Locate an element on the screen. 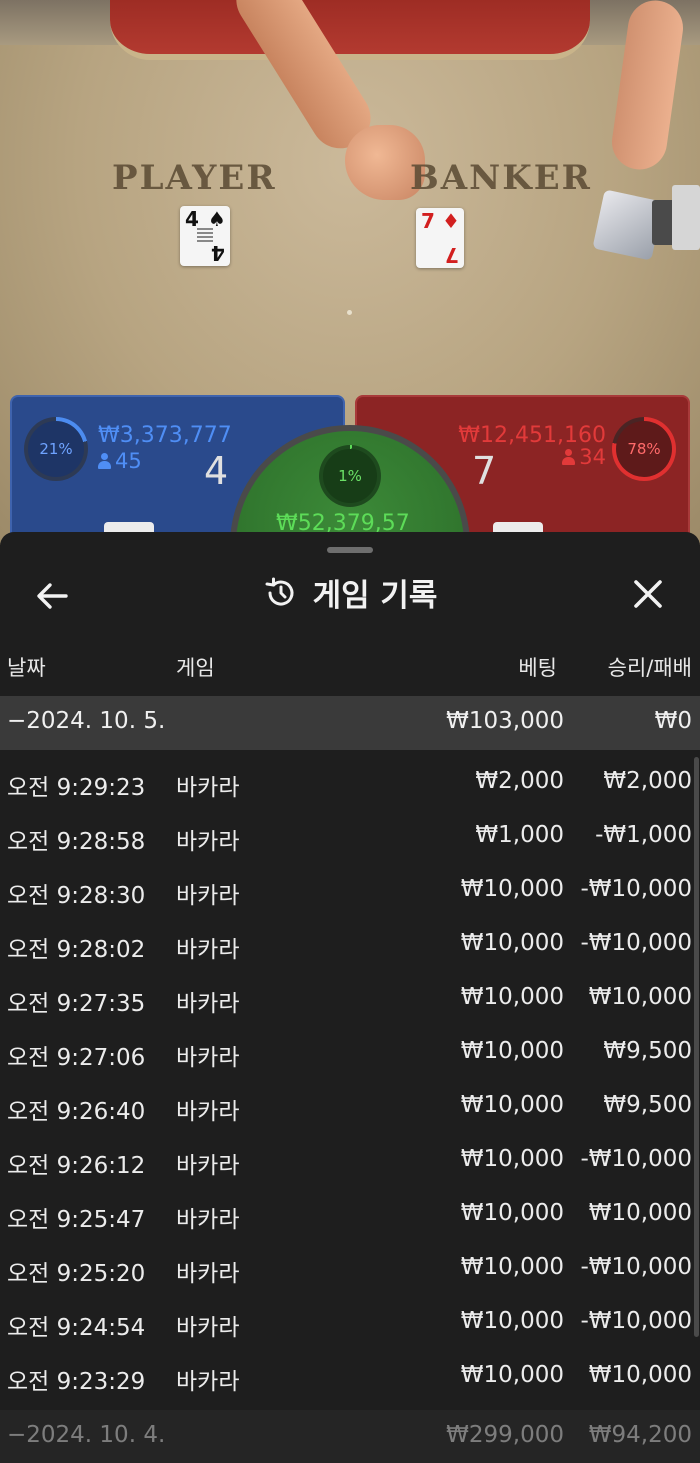  player-count-value: 45 is located at coordinates (128, 461).